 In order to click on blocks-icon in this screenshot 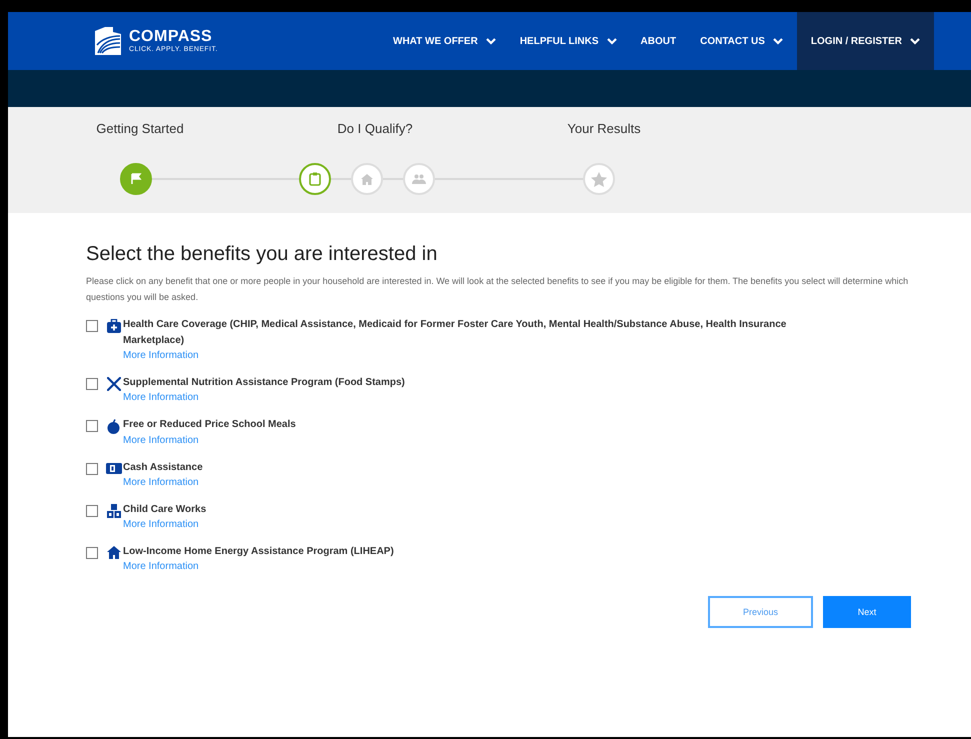, I will do `click(113, 511)`.